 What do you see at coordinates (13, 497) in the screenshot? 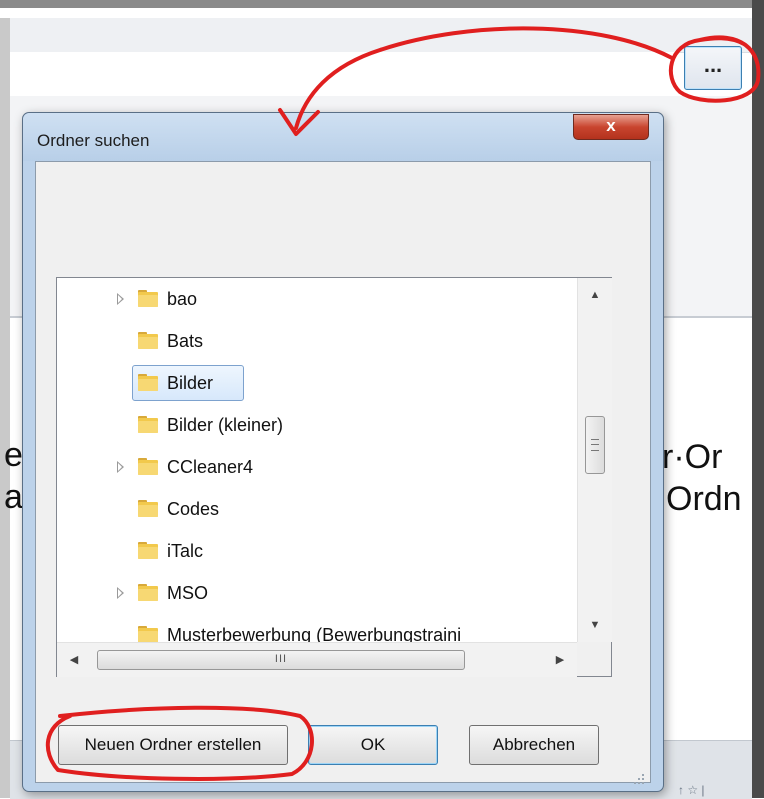
I see `background-doc-fragment-left-2: a` at bounding box center [13, 497].